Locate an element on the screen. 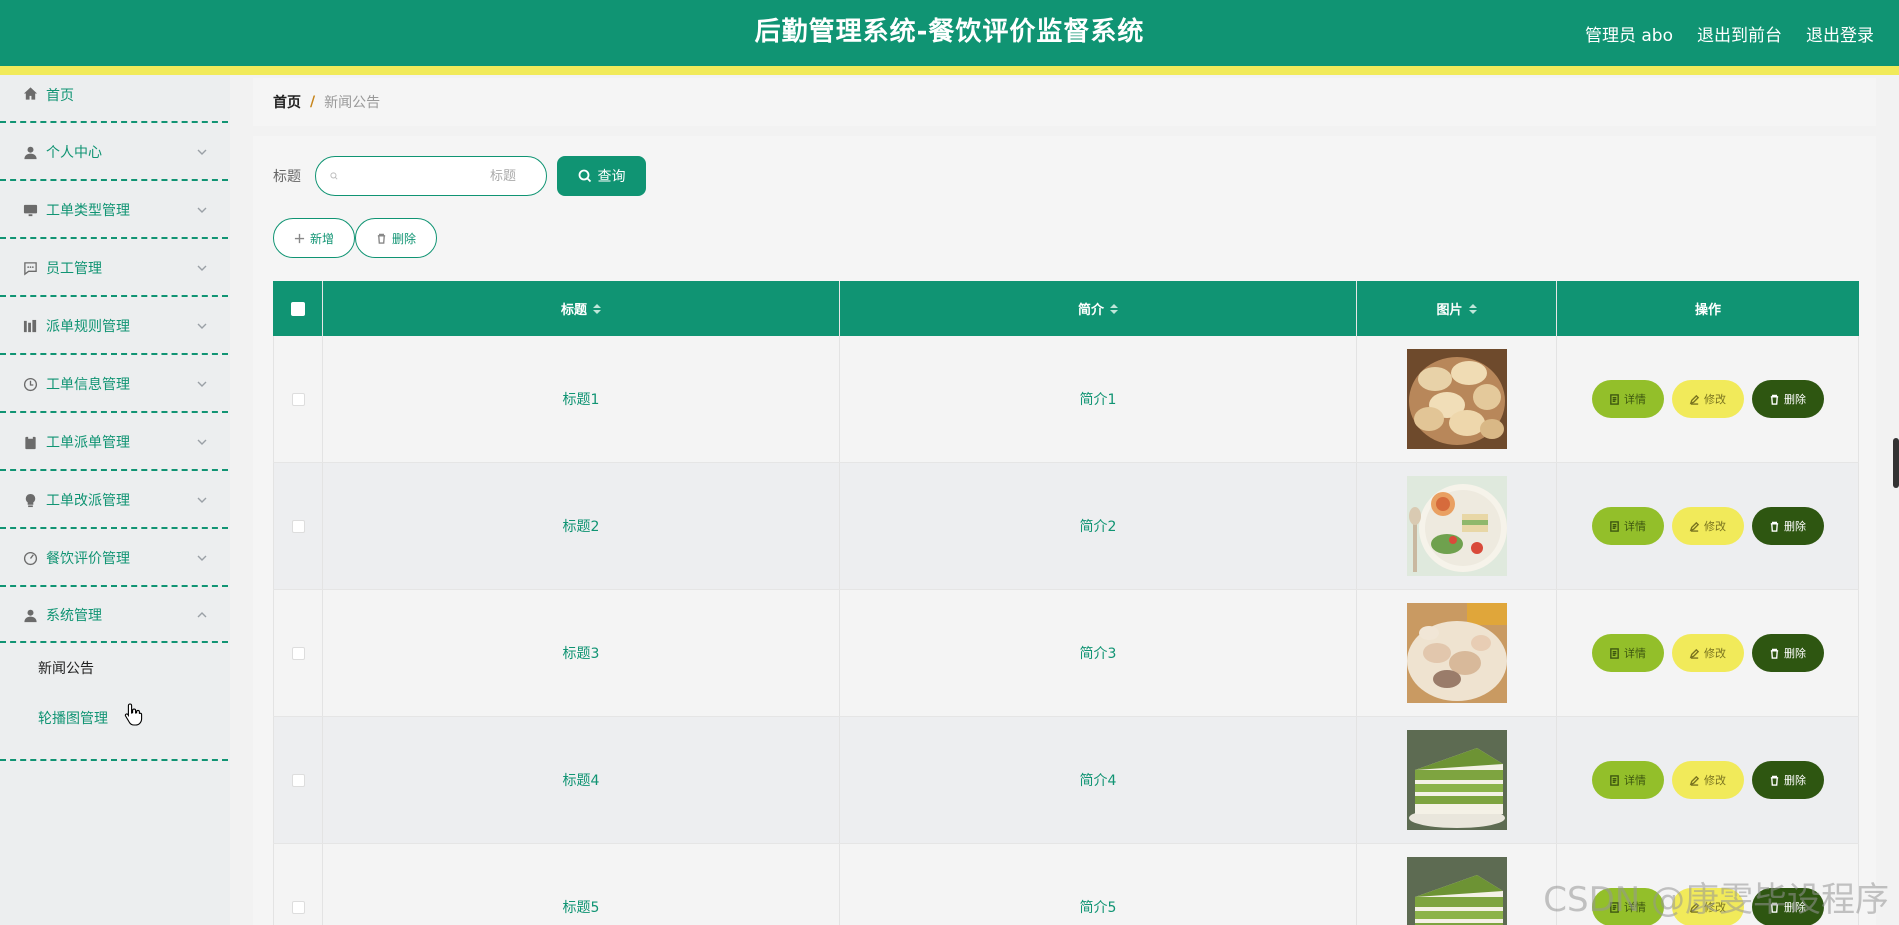  detail-label: 详情 is located at coordinates (1635, 653).